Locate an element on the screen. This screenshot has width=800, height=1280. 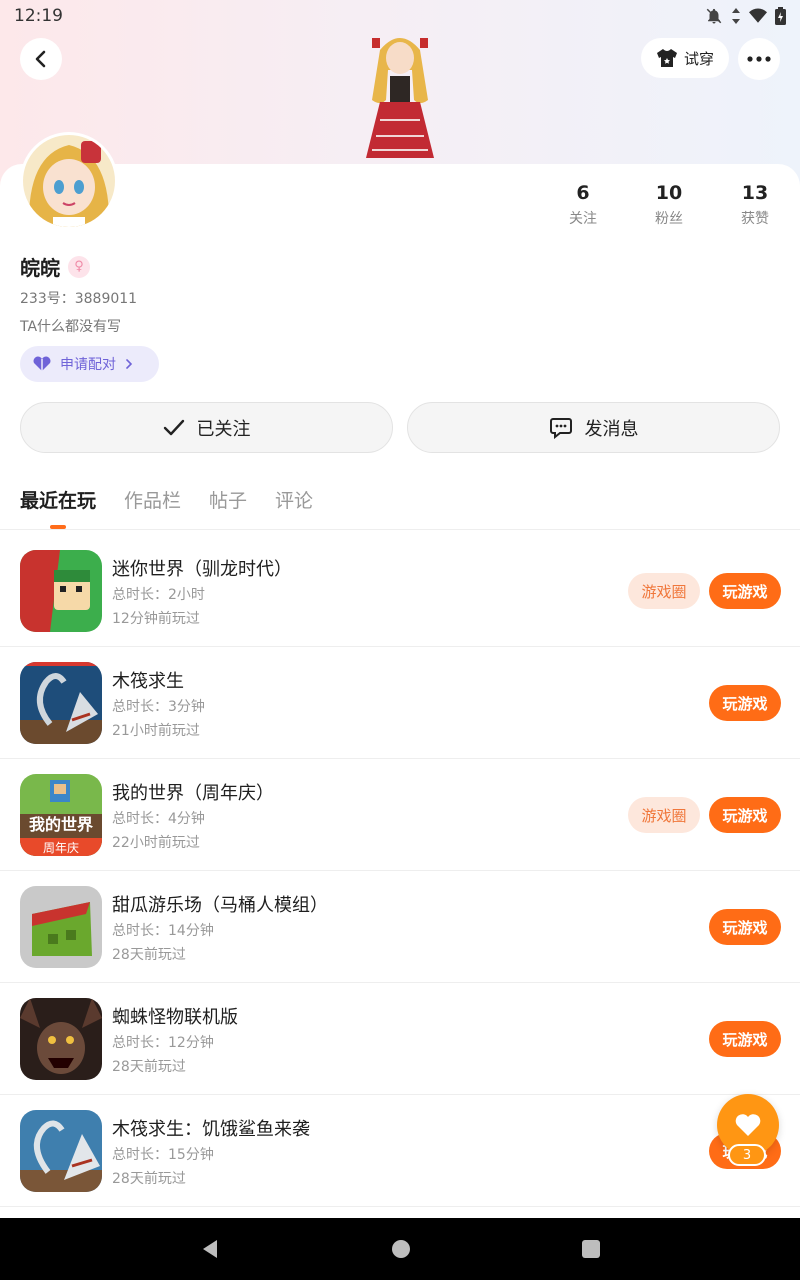
send-message-button: 发消息 is located at coordinates (593, 427).